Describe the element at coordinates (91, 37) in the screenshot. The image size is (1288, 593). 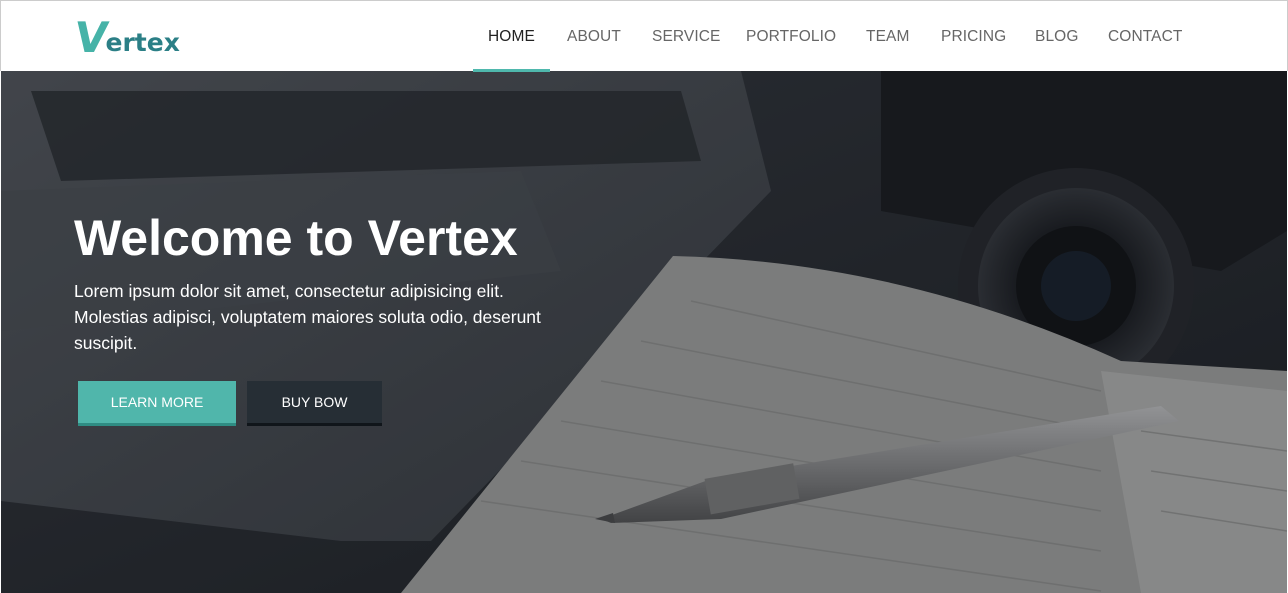
I see `logo-initial: V` at that location.